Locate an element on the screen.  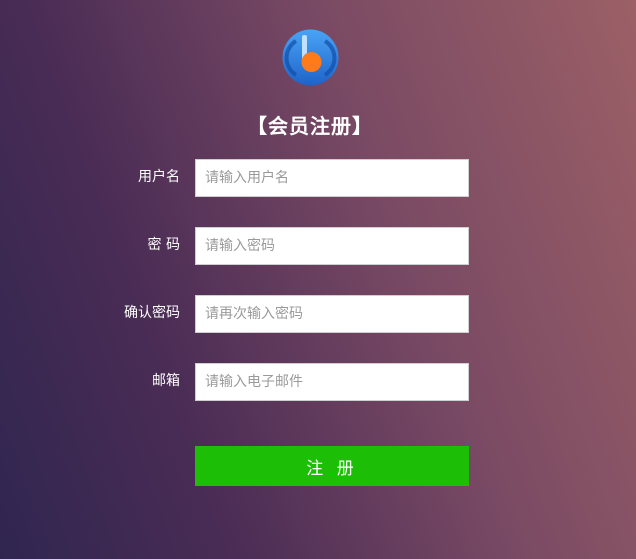
password-input is located at coordinates (332, 246).